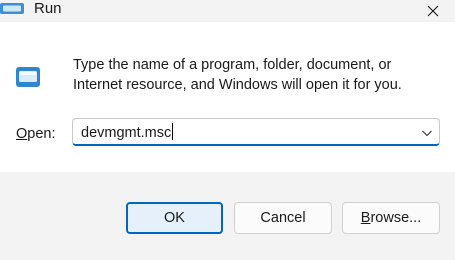  Describe the element at coordinates (173, 131) in the screenshot. I see `text-caret` at that location.